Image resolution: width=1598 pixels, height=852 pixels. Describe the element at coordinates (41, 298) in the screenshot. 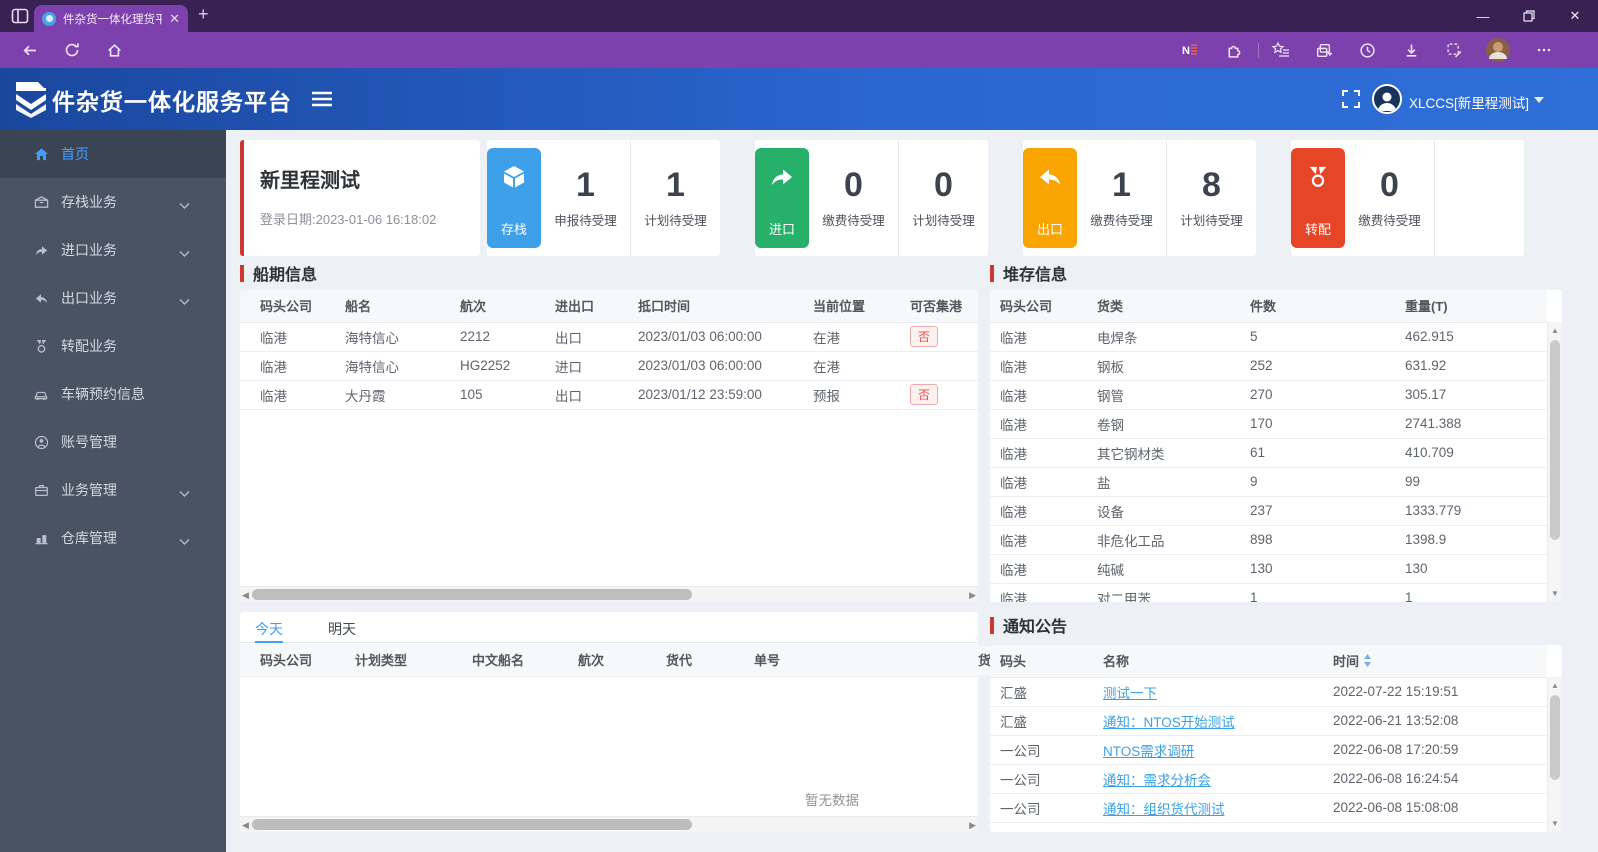

I see `export-arrow-icon` at that location.